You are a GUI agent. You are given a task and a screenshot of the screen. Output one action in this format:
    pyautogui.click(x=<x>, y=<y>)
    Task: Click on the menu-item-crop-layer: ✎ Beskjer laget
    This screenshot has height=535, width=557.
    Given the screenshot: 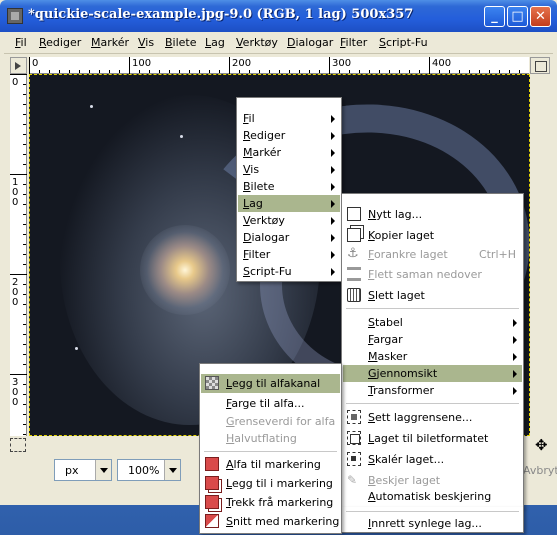 What is the action you would take?
    pyautogui.click(x=394, y=480)
    